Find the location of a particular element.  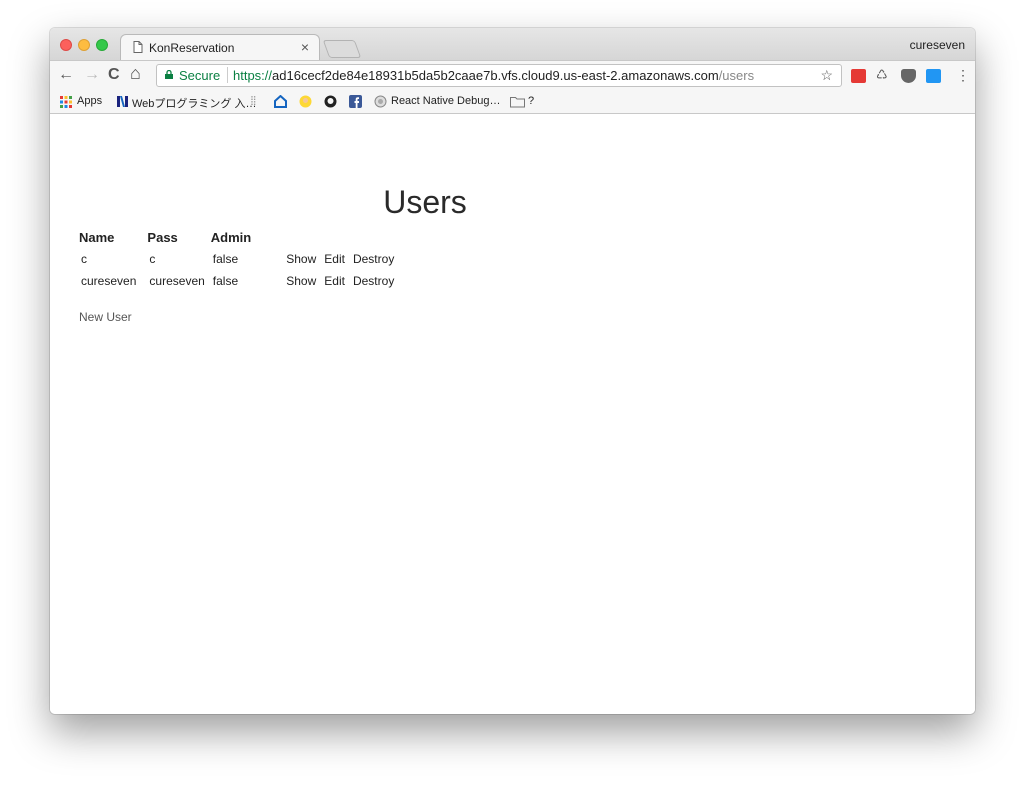

title-bar: KonReservation × cureseven is located at coordinates (512, 44).